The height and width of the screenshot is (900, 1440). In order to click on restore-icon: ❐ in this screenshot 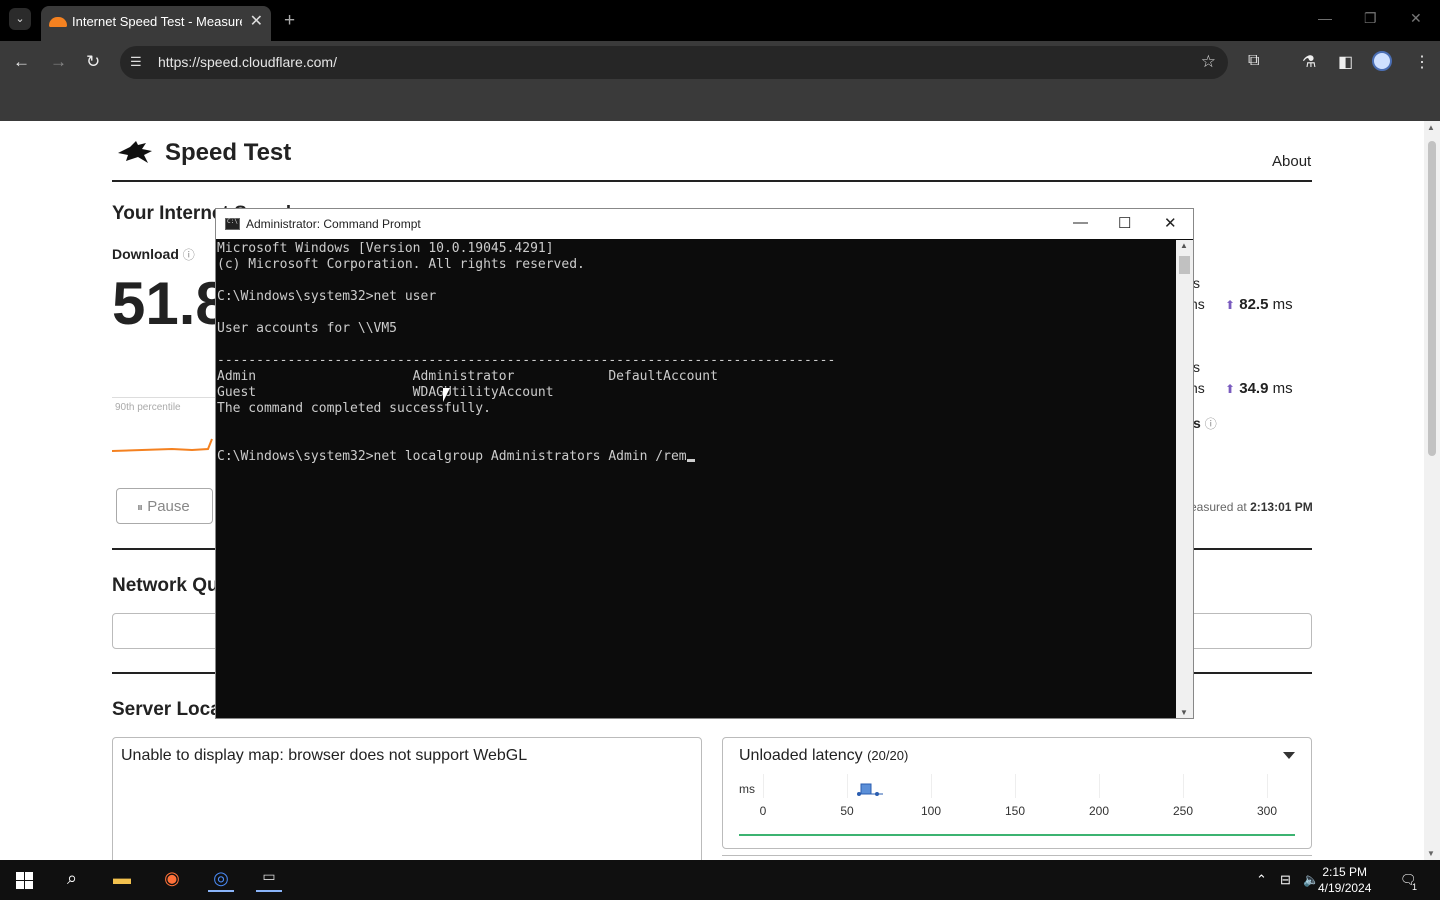, I will do `click(1370, 18)`.